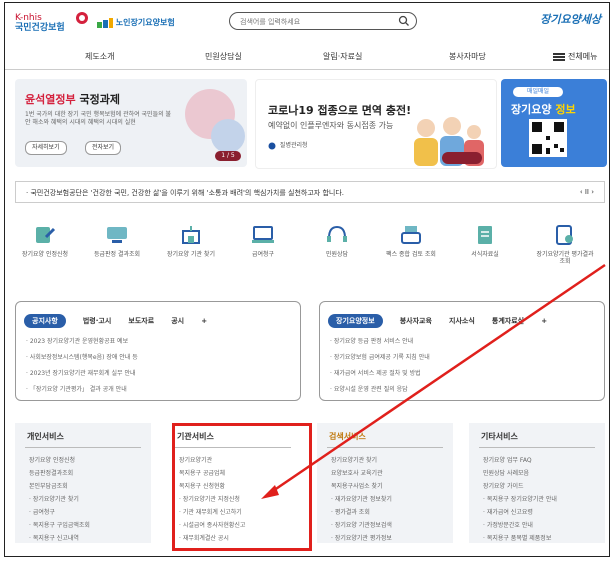 The width and height of the screenshot is (614, 561). Describe the element at coordinates (59, 472) in the screenshot. I see `service-link: 등급판정결과조회` at that location.